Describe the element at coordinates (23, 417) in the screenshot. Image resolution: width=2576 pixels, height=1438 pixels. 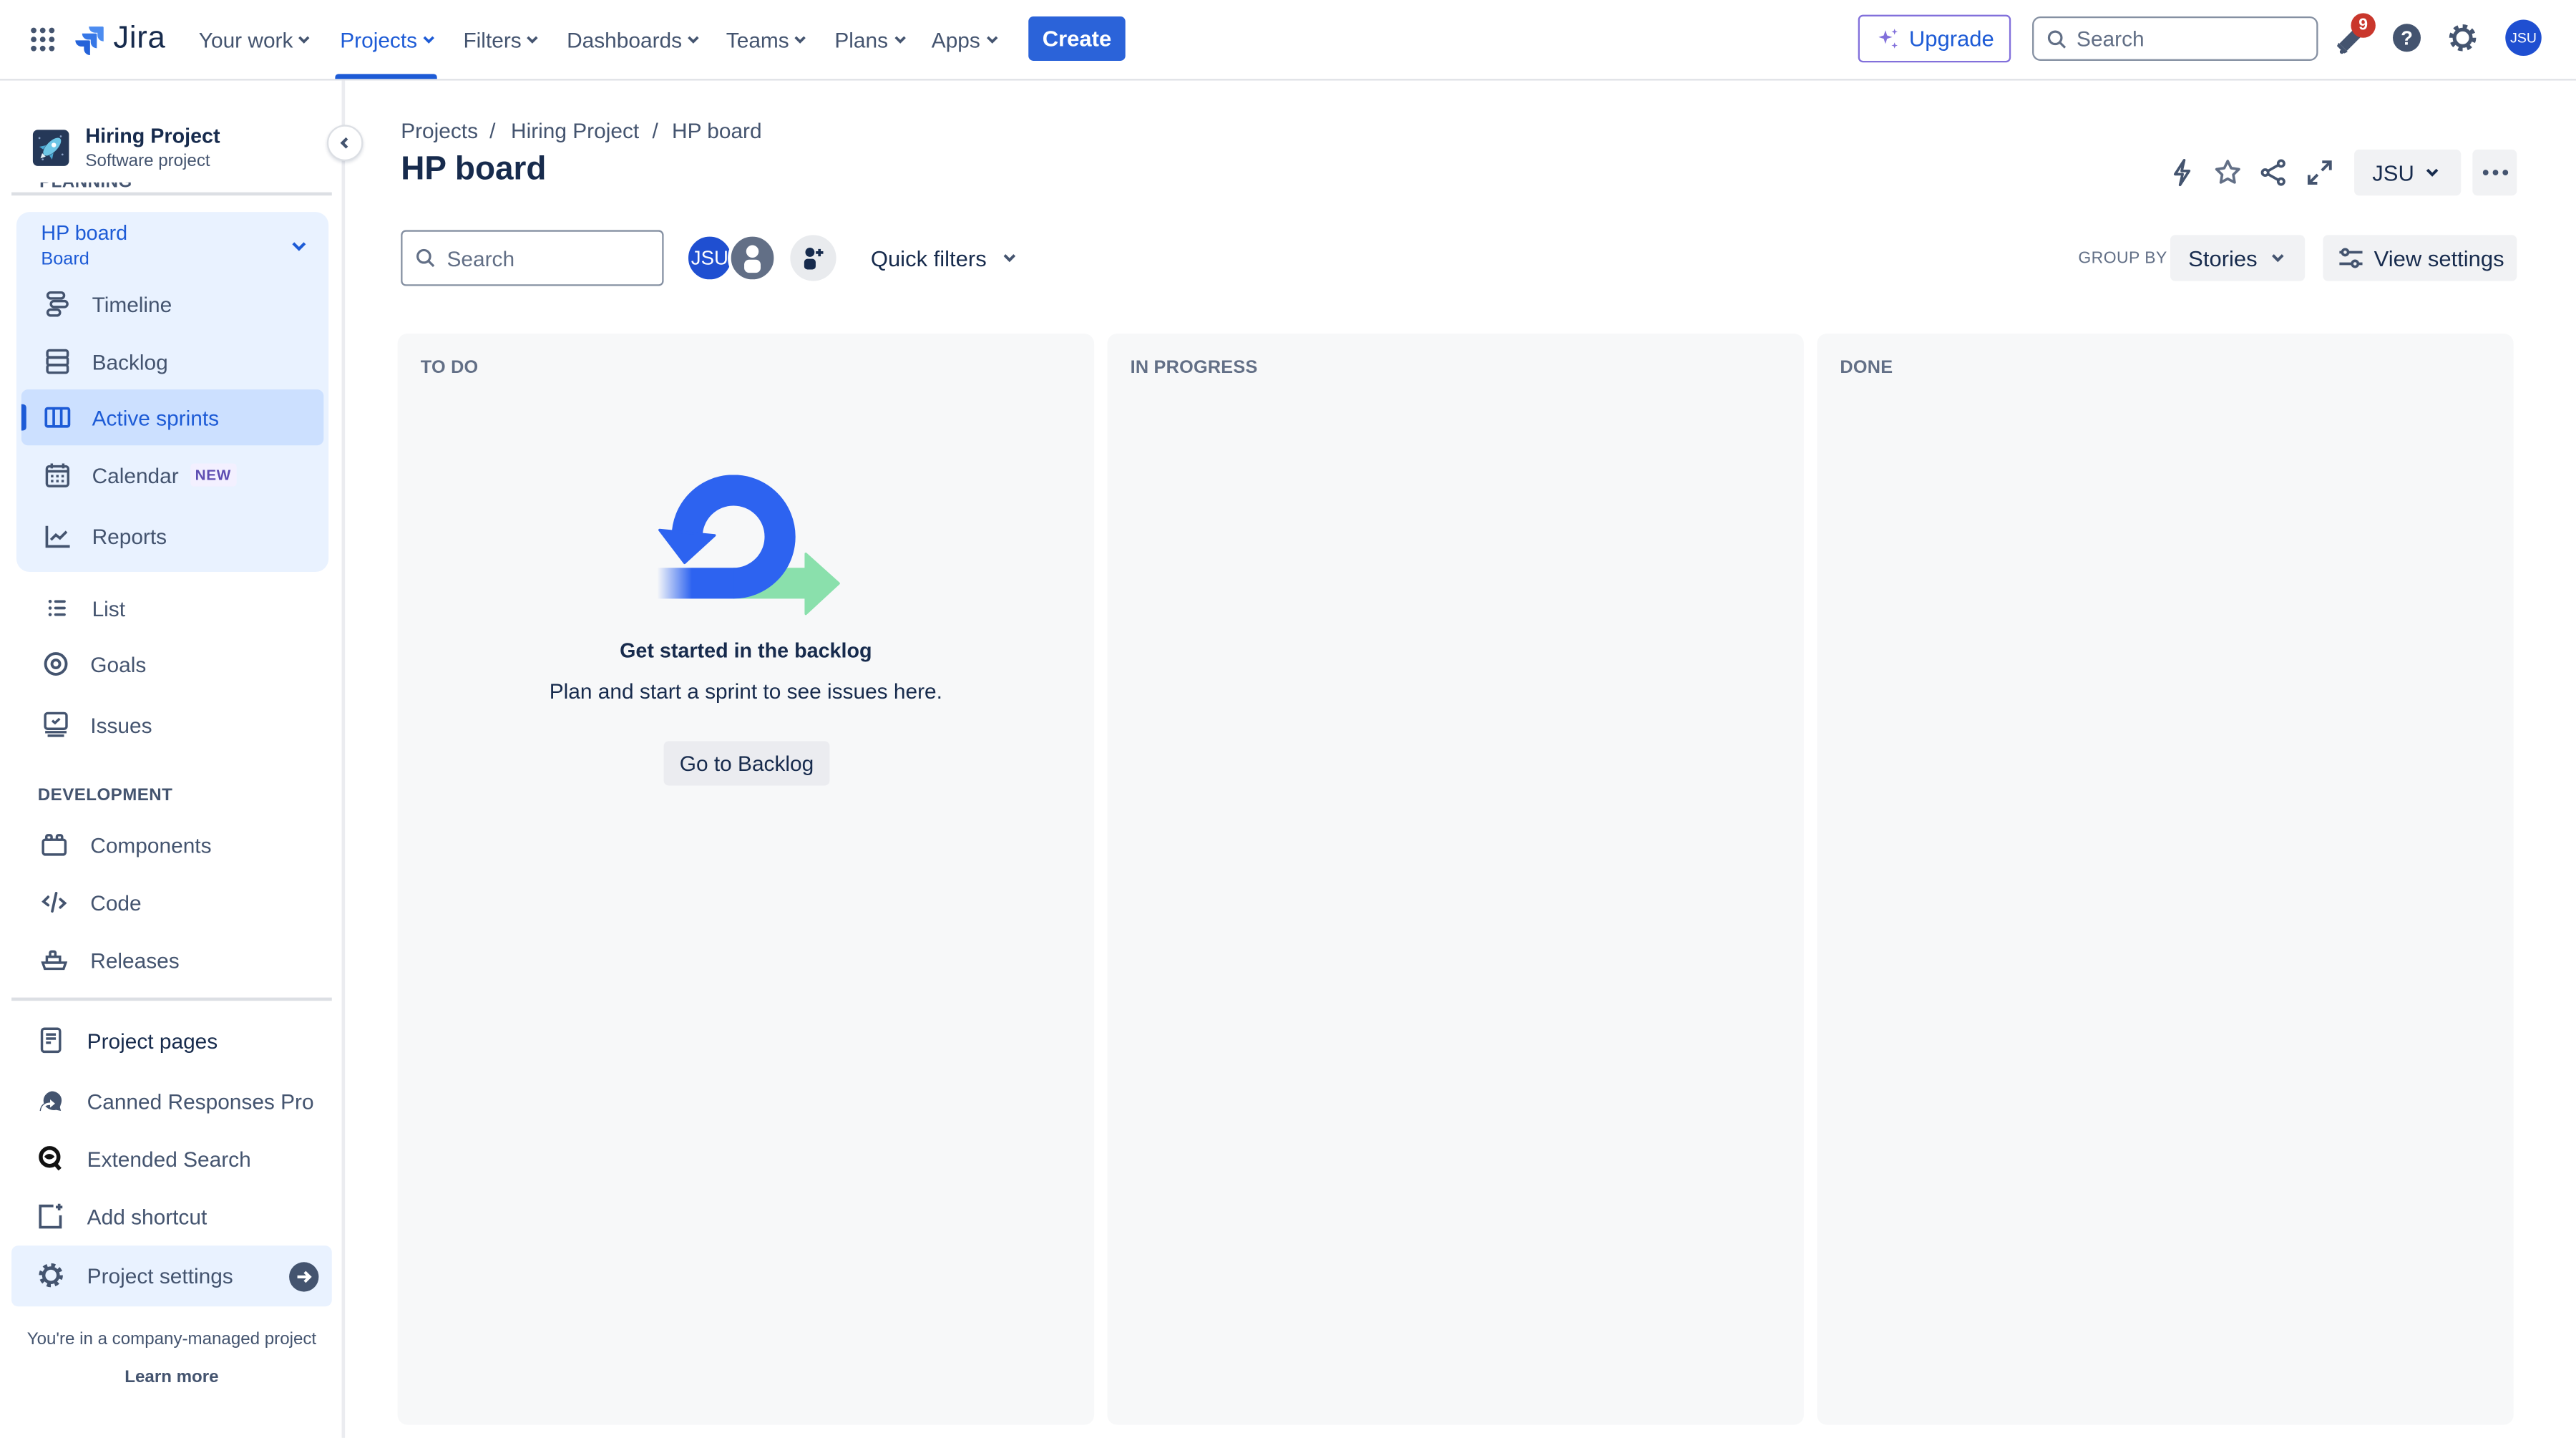
I see `selected-indicator` at that location.